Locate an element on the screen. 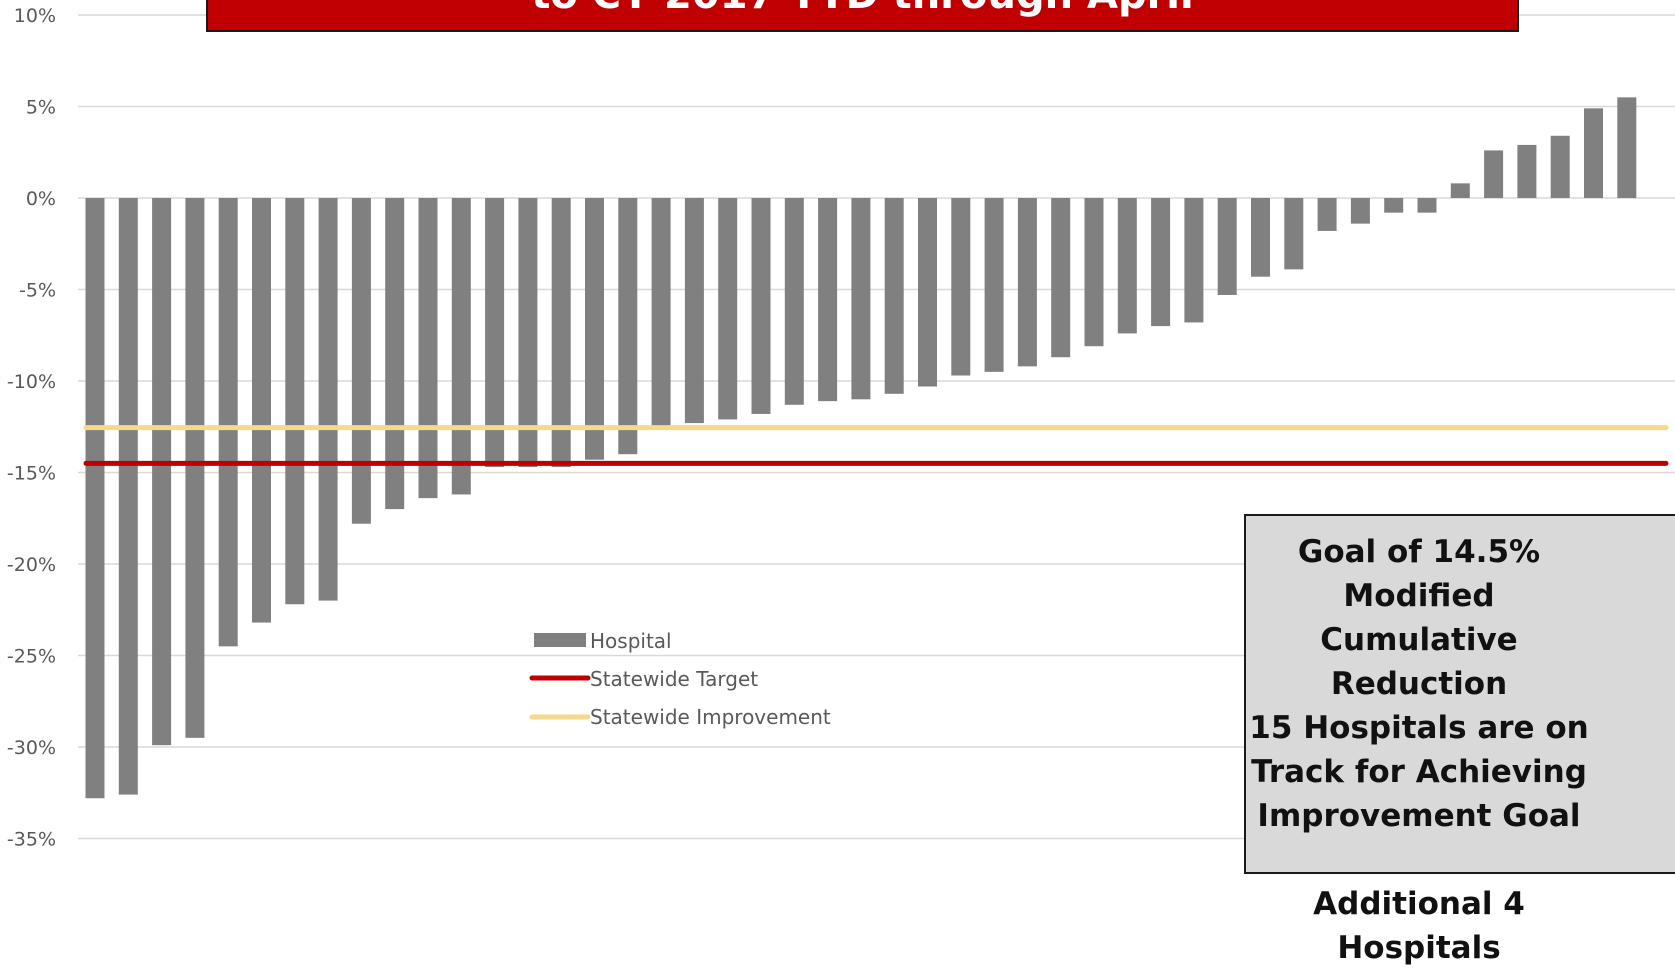 This screenshot has height=970, width=1675. y-tick-label: 5% is located at coordinates (41, 108).